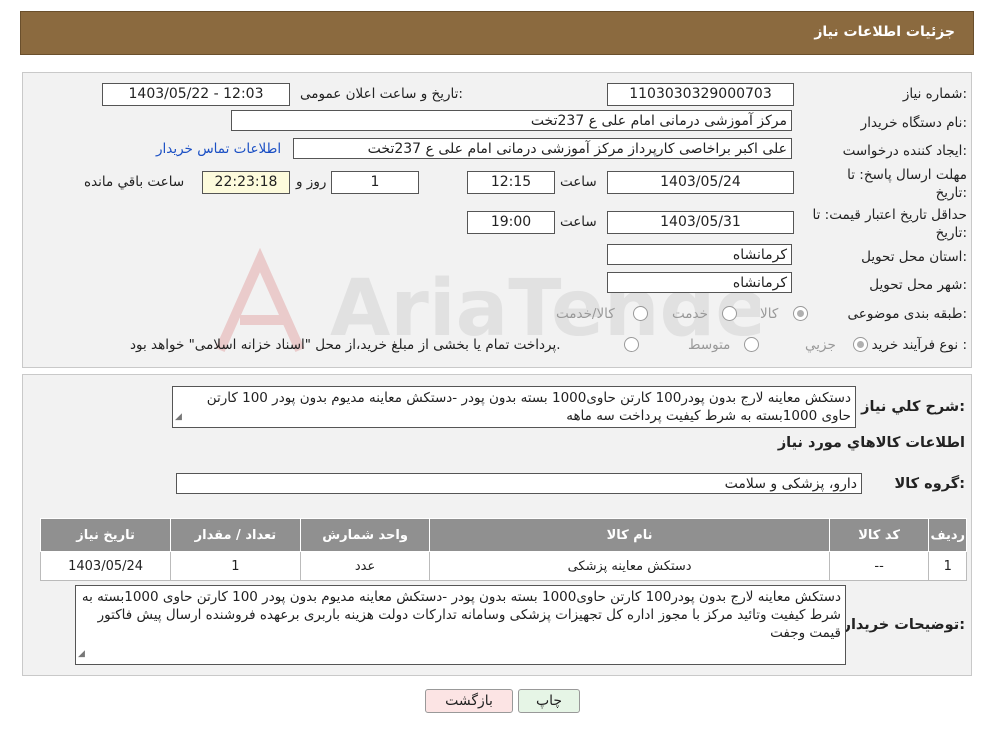 The image size is (985, 733). Describe the element at coordinates (918, 285) in the screenshot. I see `city-label: شهر محل تحویل:` at that location.